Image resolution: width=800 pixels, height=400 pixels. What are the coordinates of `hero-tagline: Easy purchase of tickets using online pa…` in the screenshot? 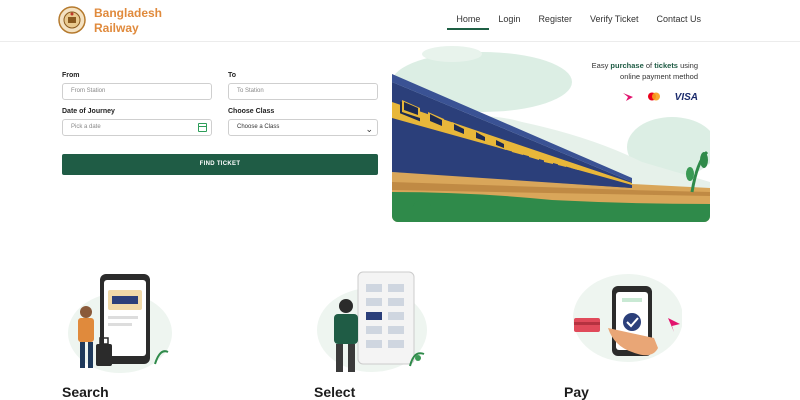 It's located at (645, 71).